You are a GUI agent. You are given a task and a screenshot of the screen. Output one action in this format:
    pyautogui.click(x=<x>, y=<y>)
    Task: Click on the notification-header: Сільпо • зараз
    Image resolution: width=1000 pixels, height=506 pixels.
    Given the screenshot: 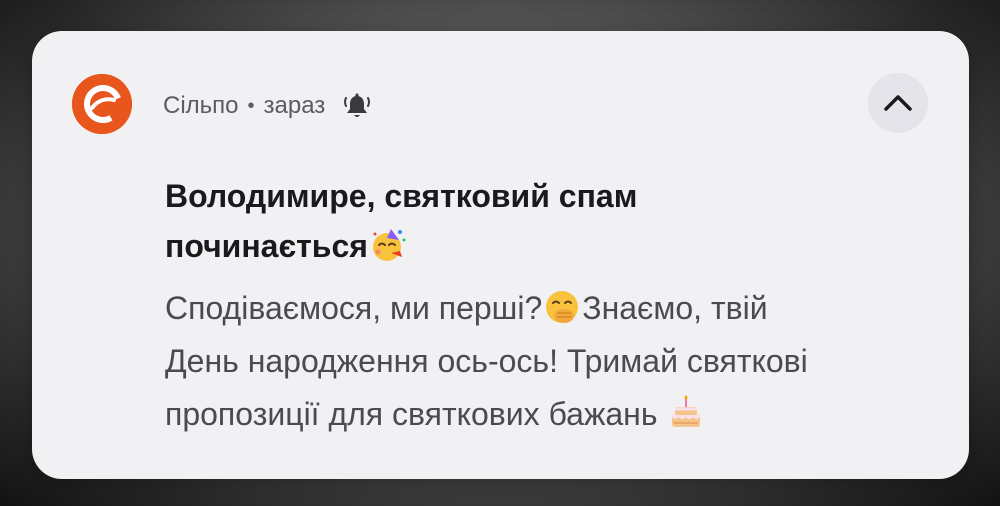 What is the action you would take?
    pyautogui.click(x=267, y=106)
    